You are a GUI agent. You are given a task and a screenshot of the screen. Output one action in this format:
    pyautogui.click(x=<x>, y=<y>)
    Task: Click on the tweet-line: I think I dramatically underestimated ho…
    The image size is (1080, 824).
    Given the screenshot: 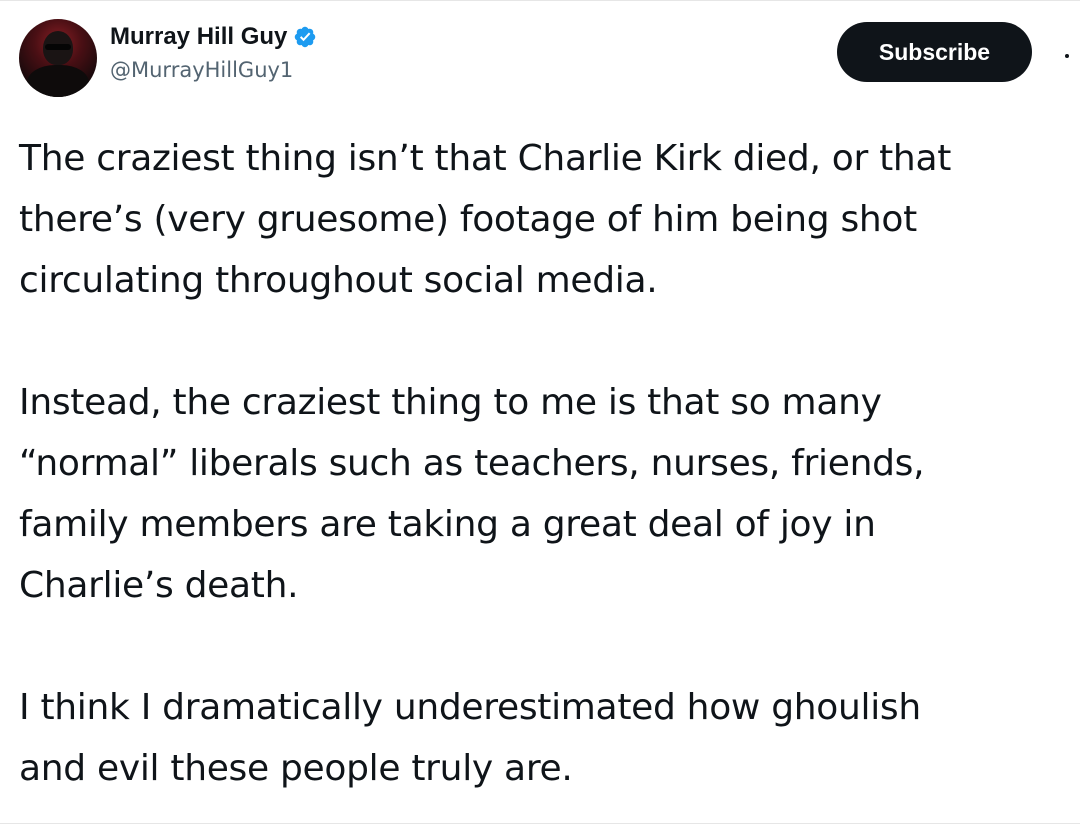 What is the action you would take?
    pyautogui.click(x=470, y=707)
    